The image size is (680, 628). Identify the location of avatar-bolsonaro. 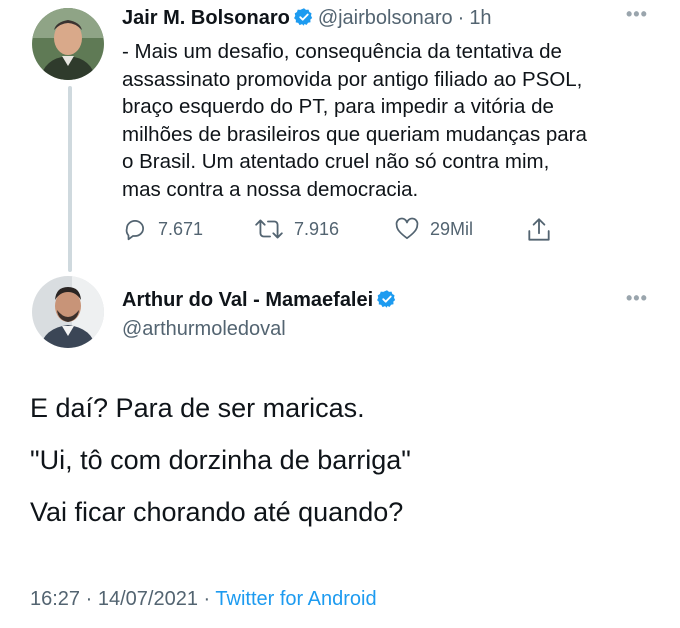
(68, 44).